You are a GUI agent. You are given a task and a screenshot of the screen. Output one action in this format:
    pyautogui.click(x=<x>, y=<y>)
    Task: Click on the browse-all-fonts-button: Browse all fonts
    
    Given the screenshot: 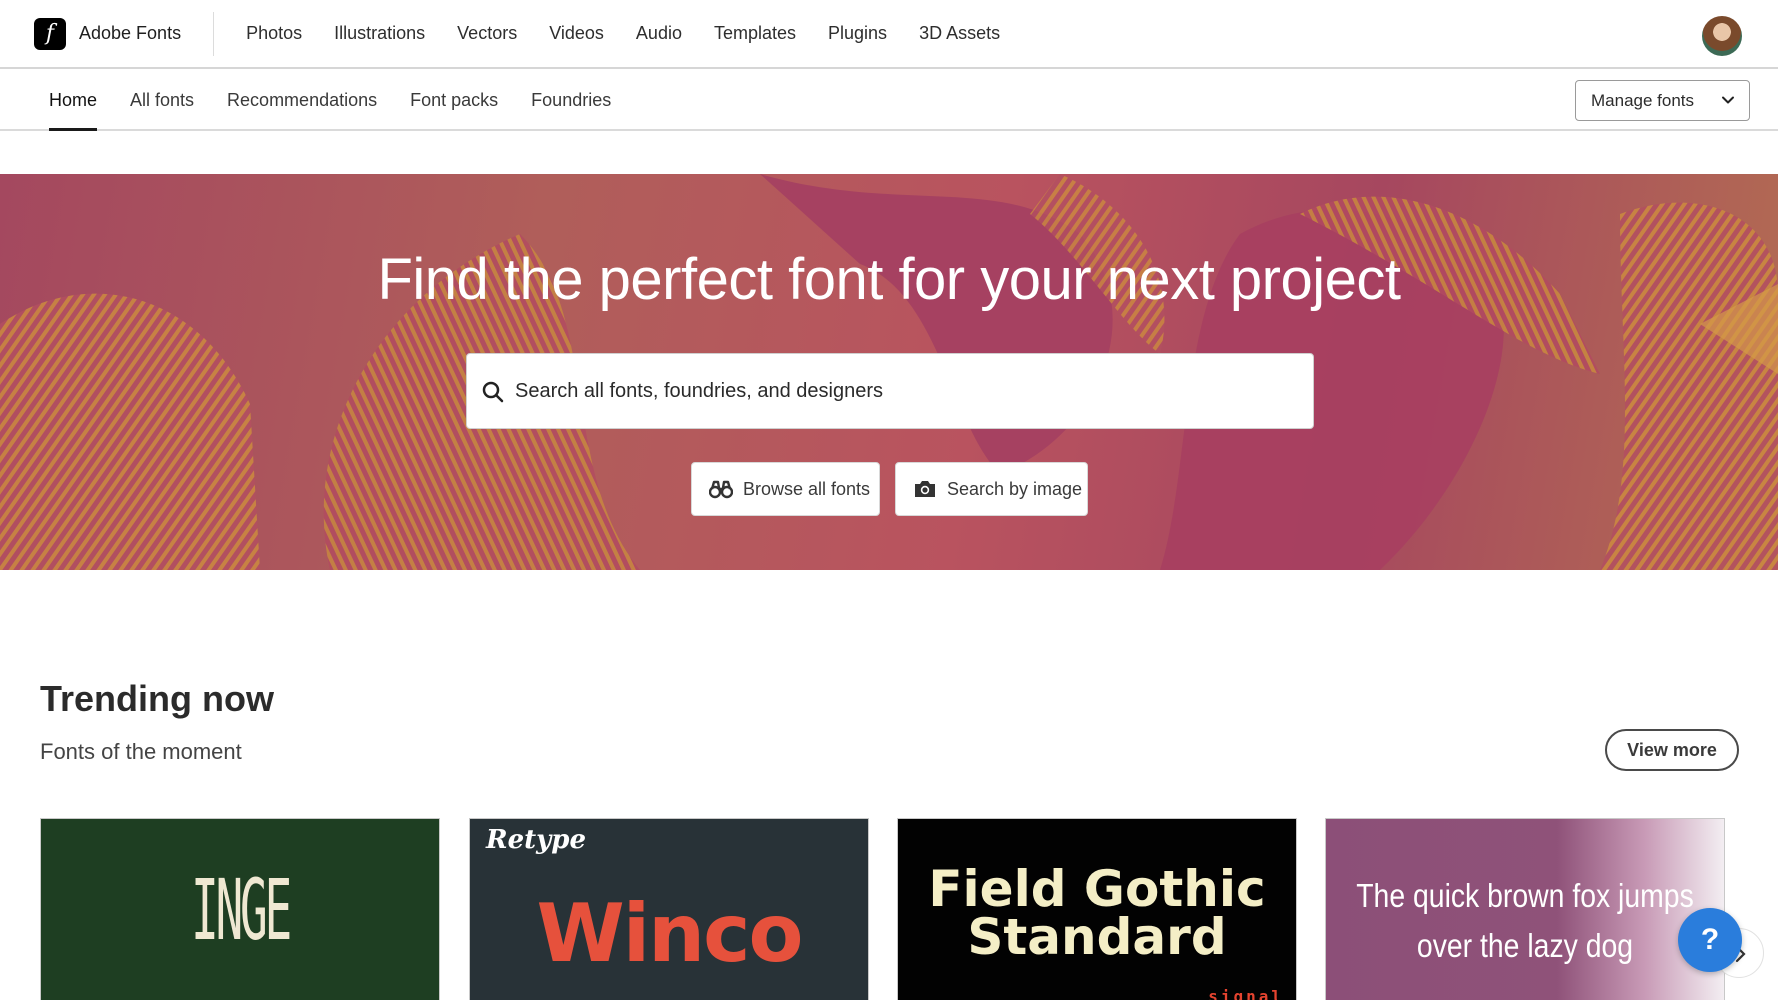 What is the action you would take?
    pyautogui.click(x=785, y=489)
    